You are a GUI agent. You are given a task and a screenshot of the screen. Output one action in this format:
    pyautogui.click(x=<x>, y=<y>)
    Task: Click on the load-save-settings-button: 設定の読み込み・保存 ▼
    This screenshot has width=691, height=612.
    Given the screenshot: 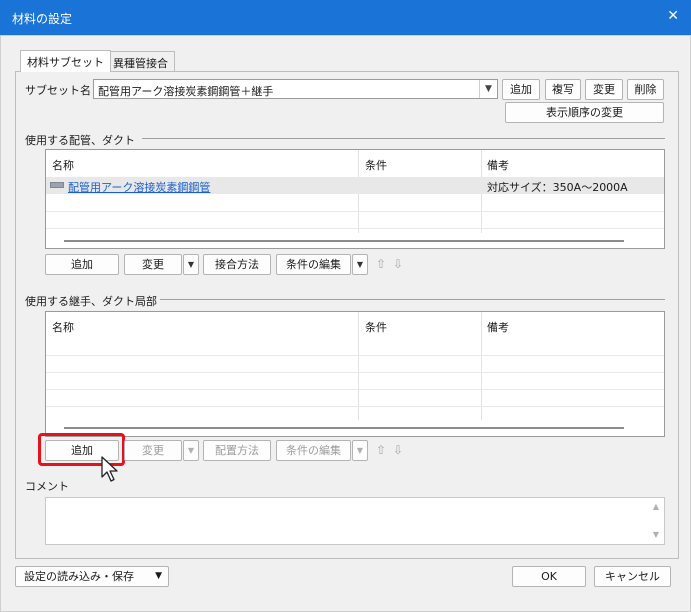 What is the action you would take?
    pyautogui.click(x=92, y=576)
    